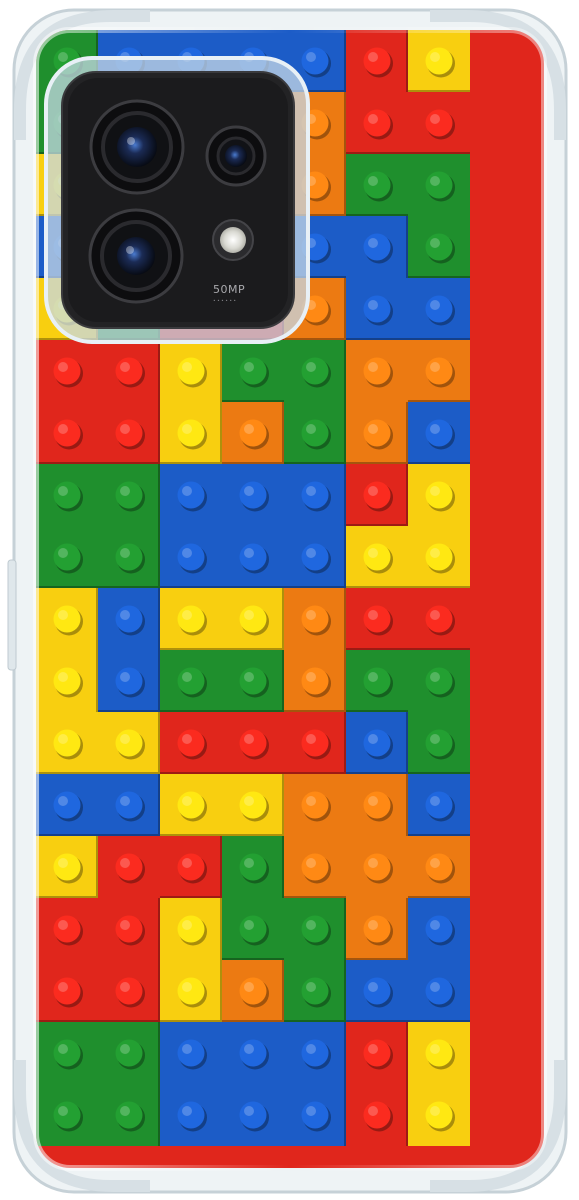  Describe the element at coordinates (229, 289) in the screenshot. I see `camera-label: 50MP` at that location.